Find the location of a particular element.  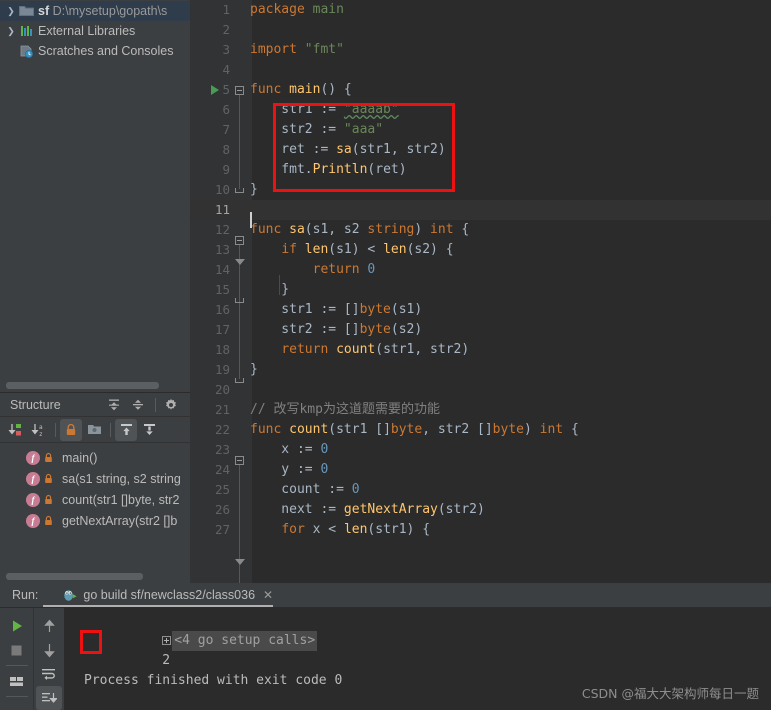

code-line: 23 x := 0 is located at coordinates (480, 450).